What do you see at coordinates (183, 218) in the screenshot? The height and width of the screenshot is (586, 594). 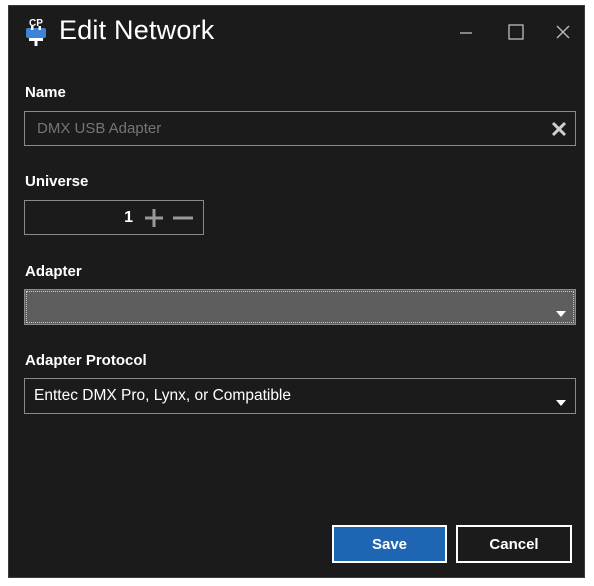 I see `minus-icon` at bounding box center [183, 218].